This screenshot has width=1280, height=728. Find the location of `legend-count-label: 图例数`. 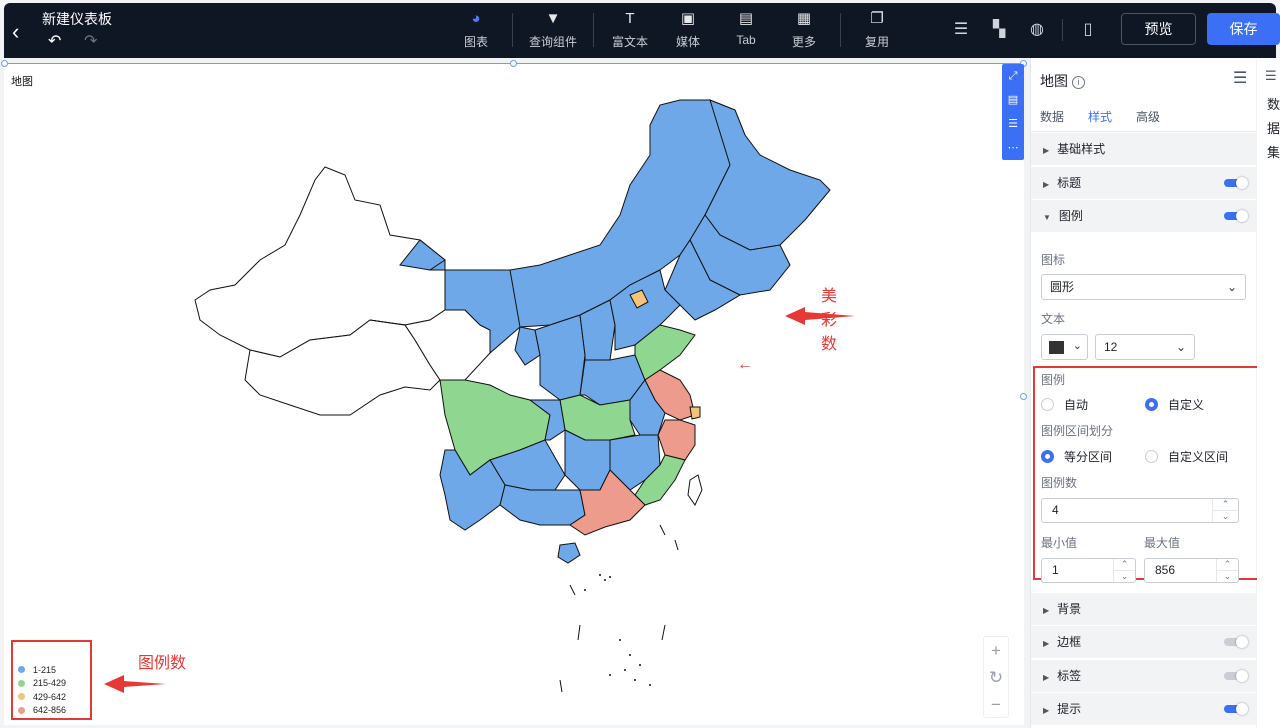

legend-count-label: 图例数 is located at coordinates (1059, 483).